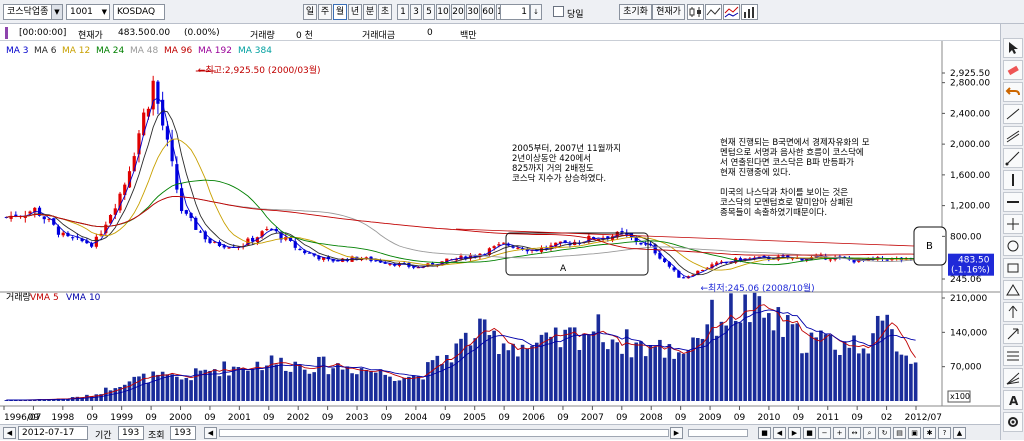 The width and height of the screenshot is (1024, 441). What do you see at coordinates (156, 436) in the screenshot?
I see `view-label: 조회` at bounding box center [156, 436].